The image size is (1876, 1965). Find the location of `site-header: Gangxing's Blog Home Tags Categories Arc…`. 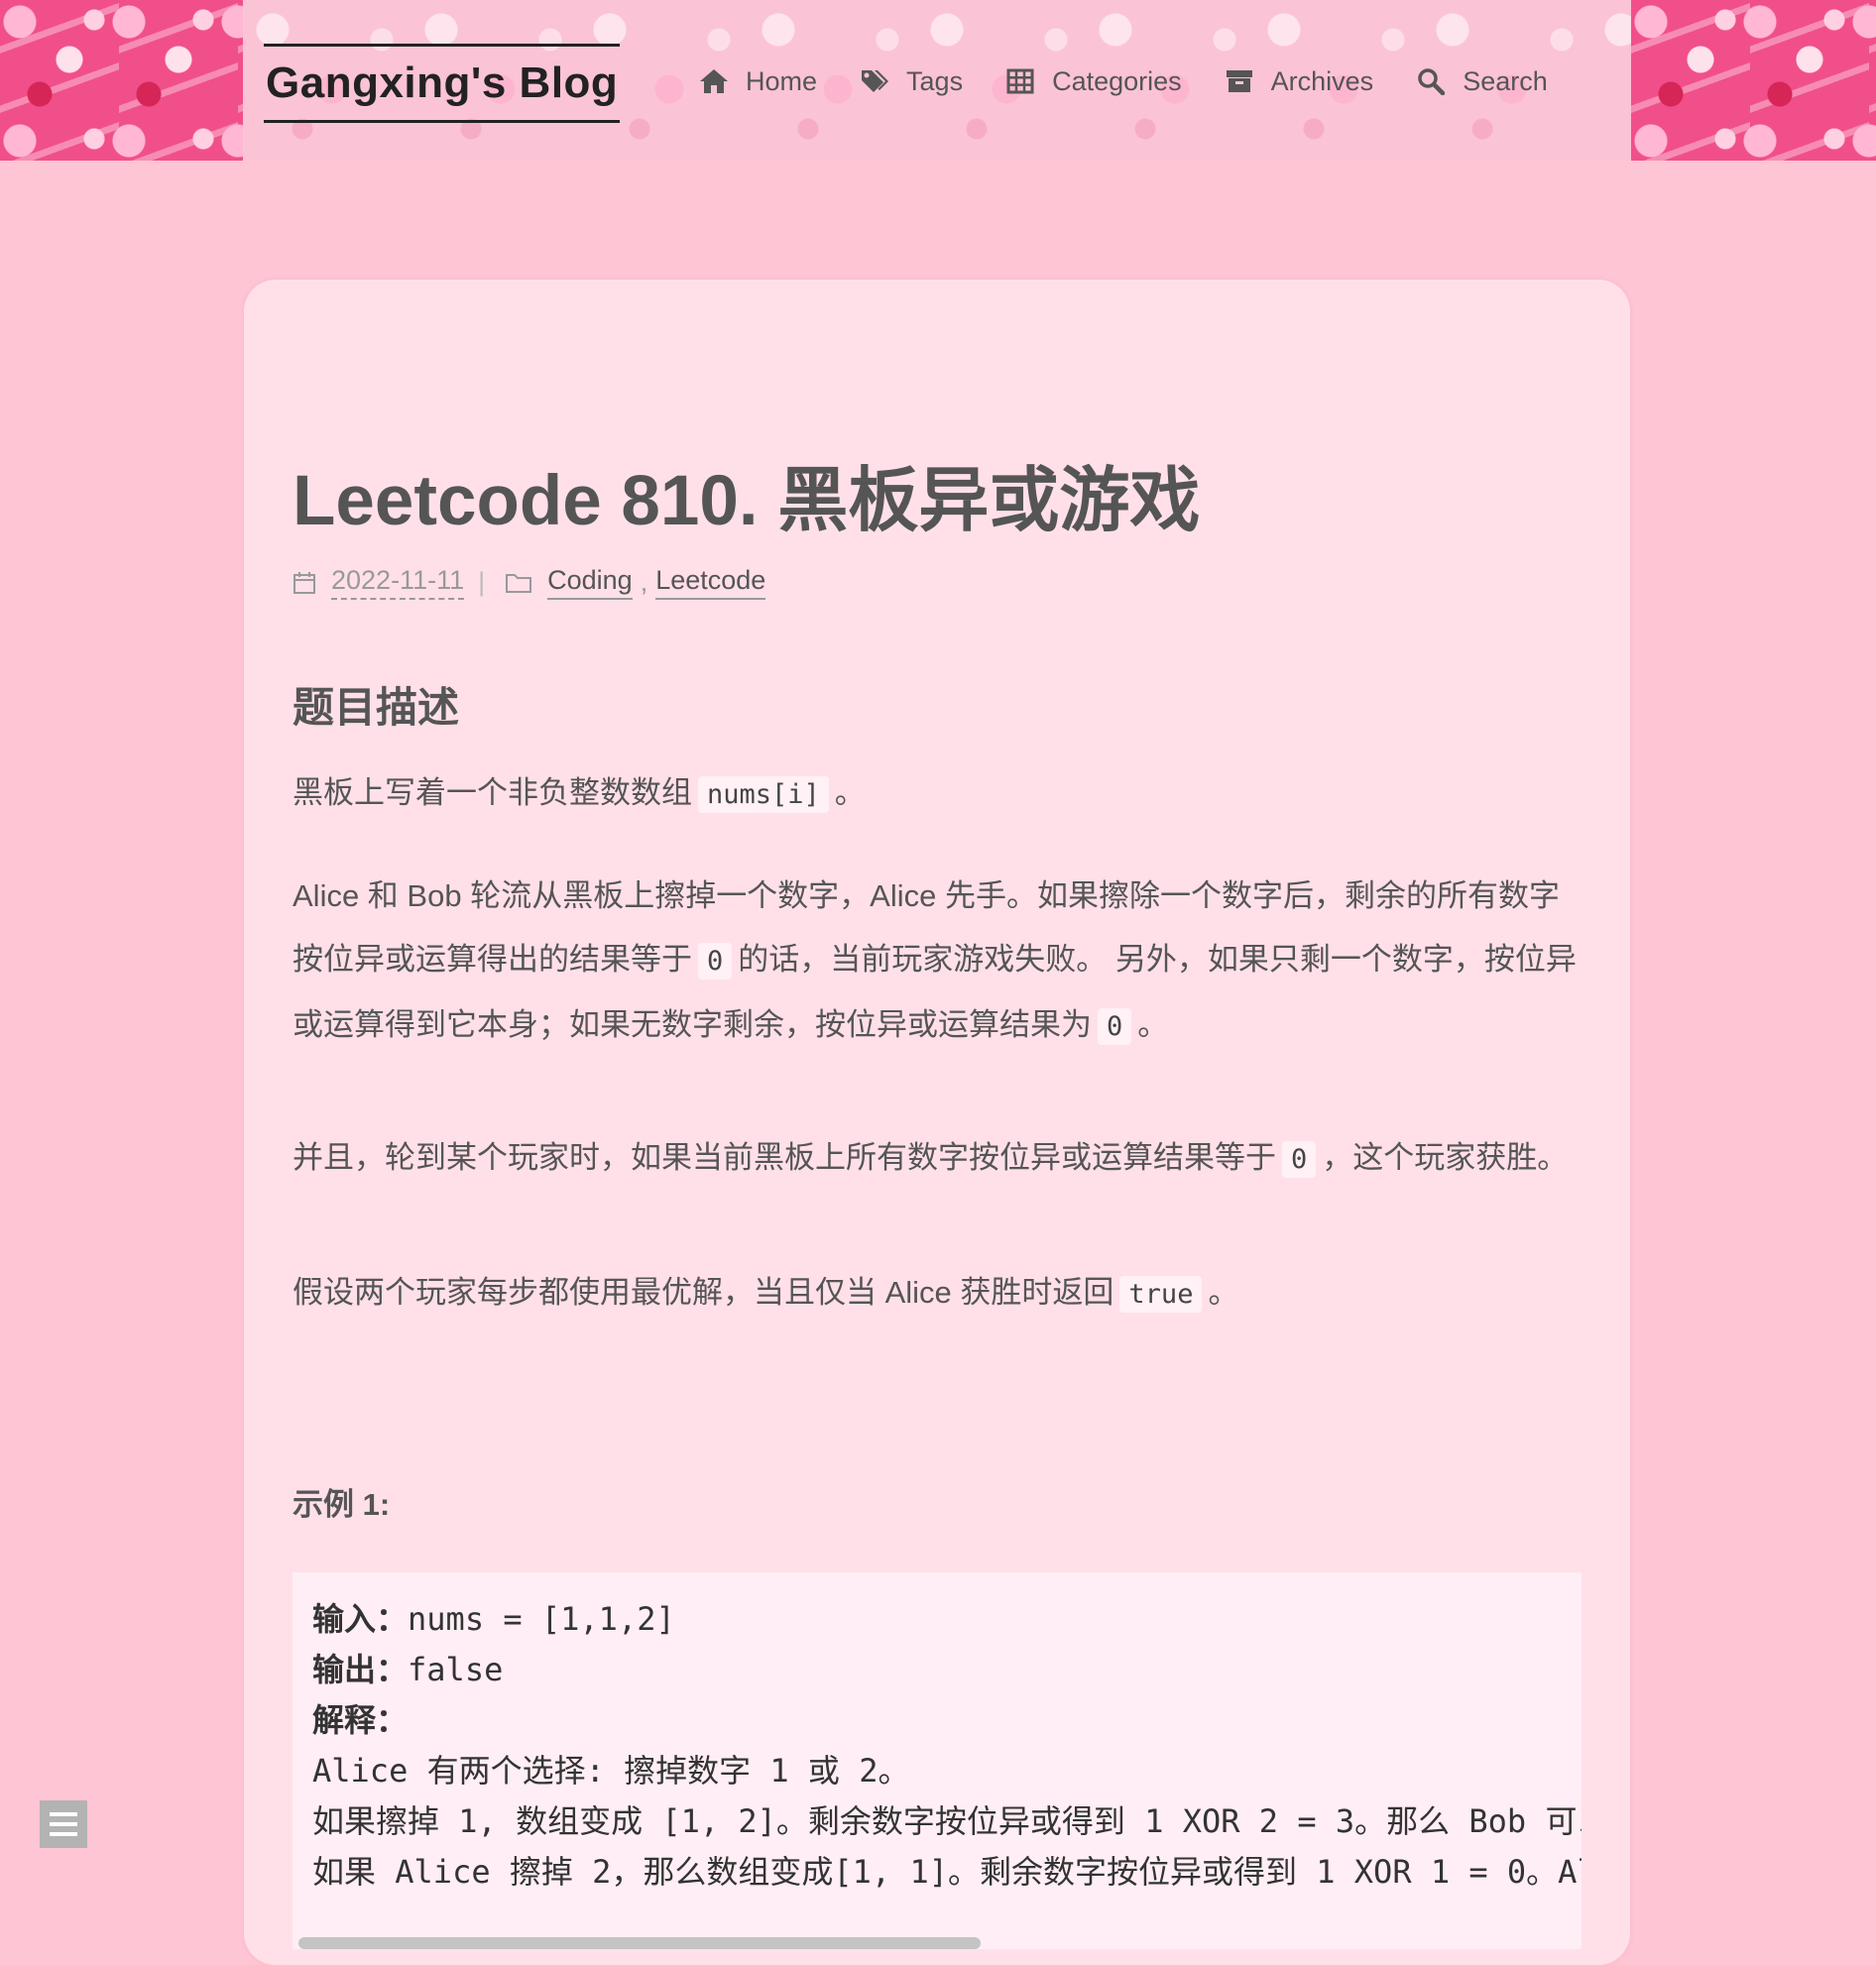

site-header: Gangxing's Blog Home Tags Categories Arc… is located at coordinates (938, 80).